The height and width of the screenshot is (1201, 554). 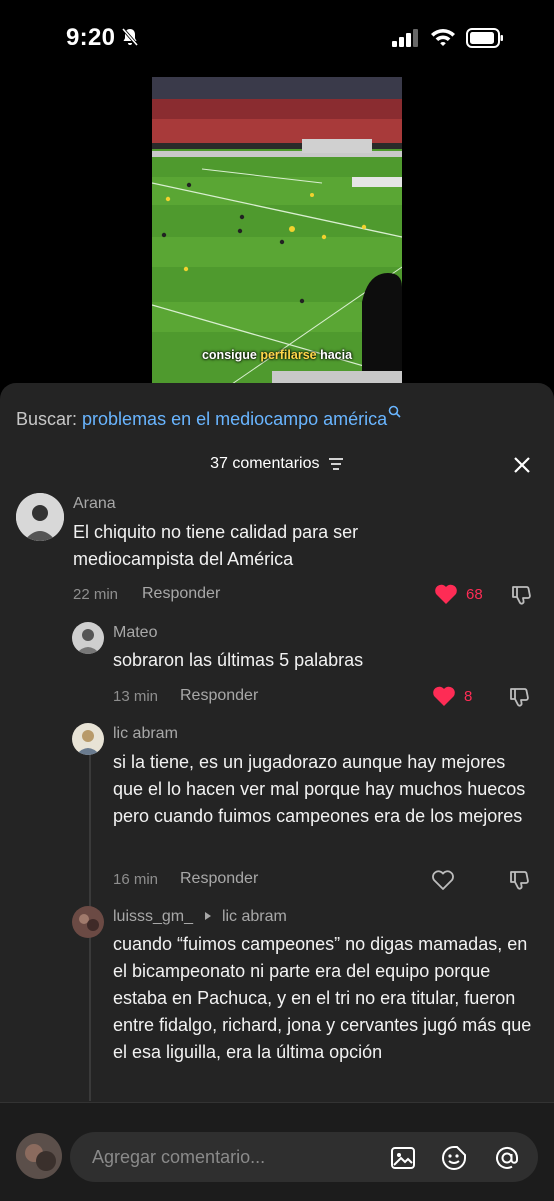 What do you see at coordinates (135, 633) in the screenshot?
I see `comment-username: Mateo` at bounding box center [135, 633].